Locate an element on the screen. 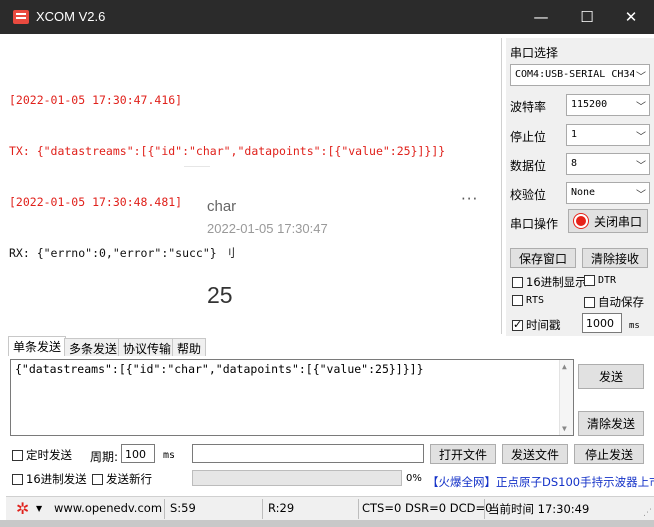  close-button: ✕ is located at coordinates (631, 17).